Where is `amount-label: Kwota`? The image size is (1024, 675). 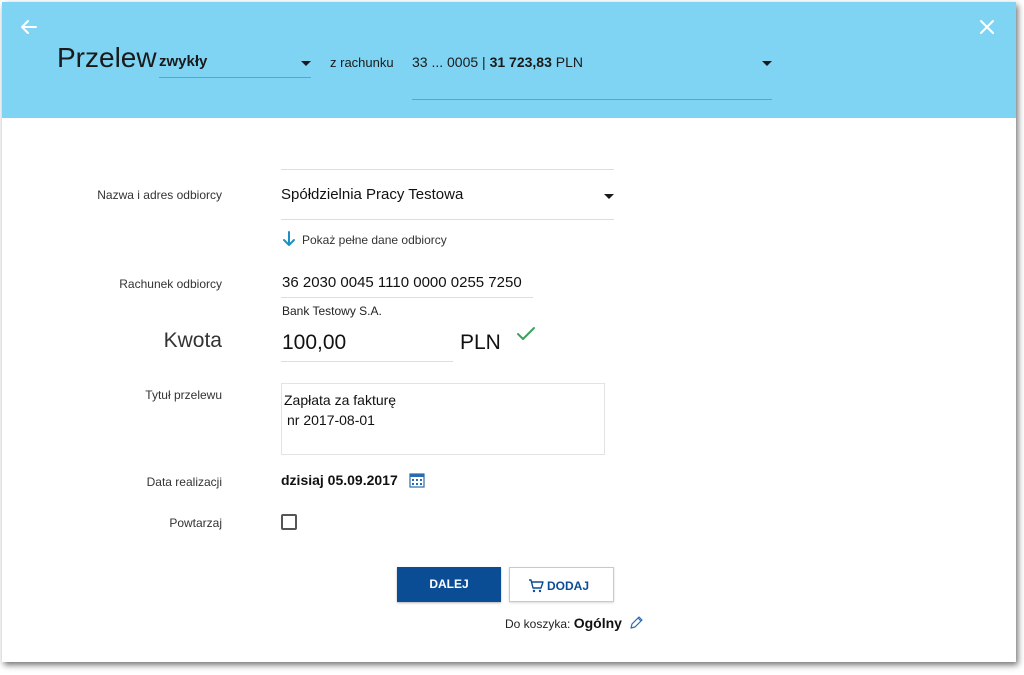
amount-label: Kwota is located at coordinates (192, 340).